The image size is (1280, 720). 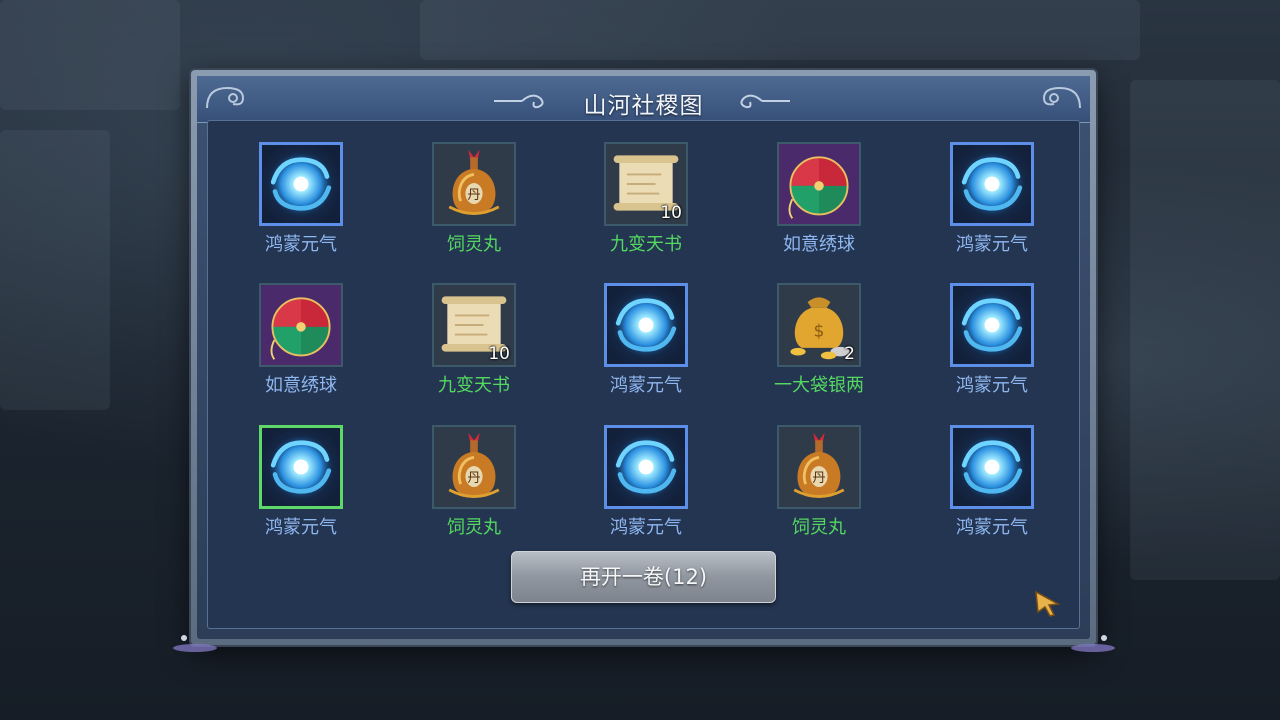 I want to click on dialog-title: 山河社稷图, so click(x=643, y=106).